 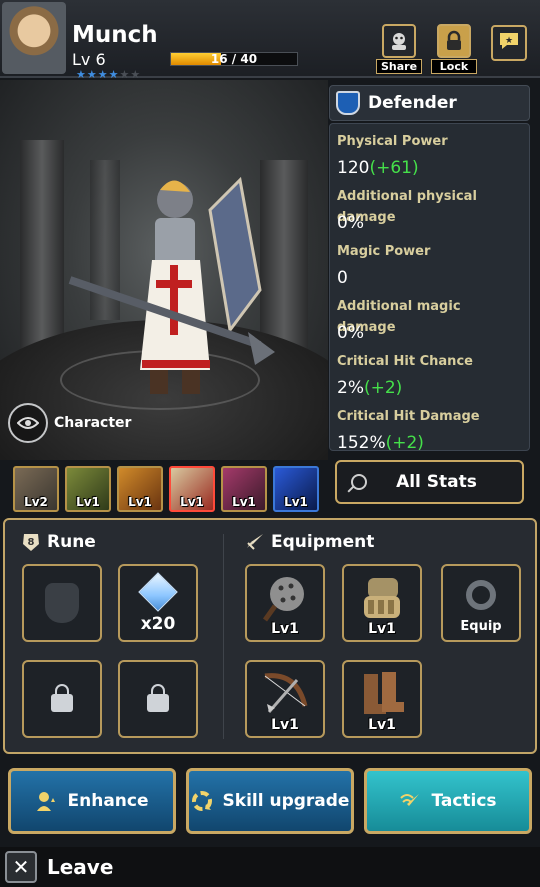 I want to click on character-view-label: Character, so click(x=93, y=423).